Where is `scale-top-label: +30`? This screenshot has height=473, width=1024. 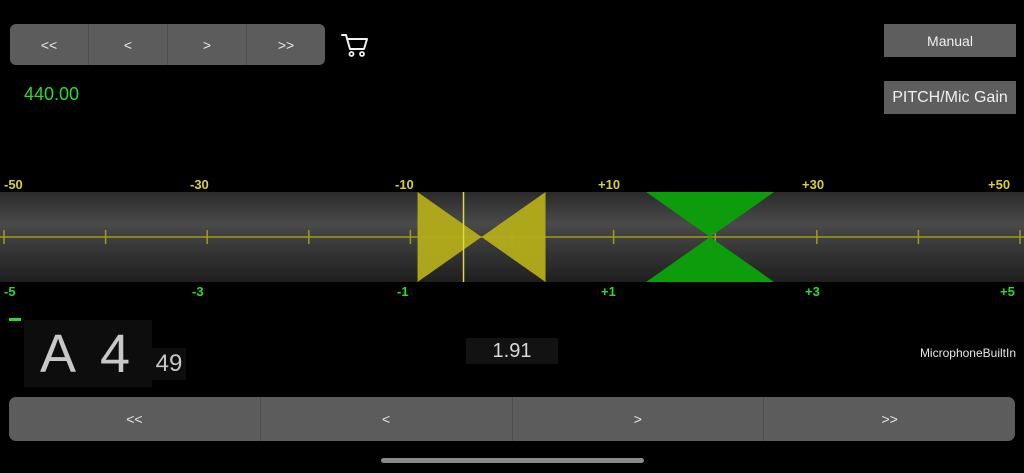
scale-top-label: +30 is located at coordinates (813, 184).